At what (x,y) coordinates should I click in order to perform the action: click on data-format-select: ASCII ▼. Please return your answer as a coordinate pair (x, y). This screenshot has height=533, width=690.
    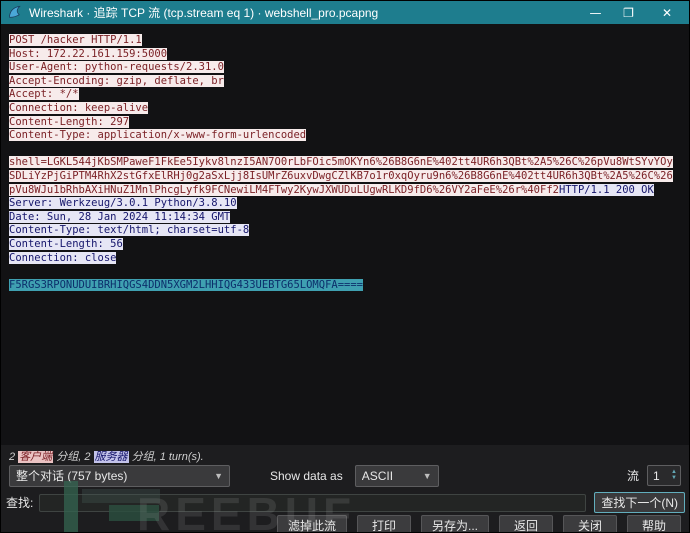
    Looking at the image, I should click on (396, 475).